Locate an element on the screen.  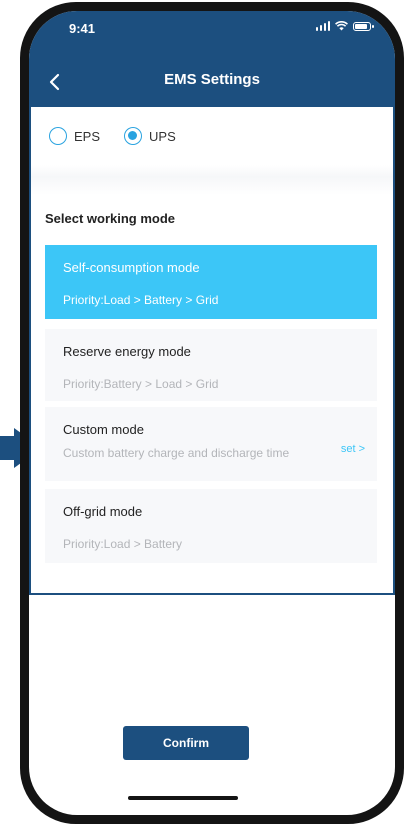
battery-icon is located at coordinates (363, 26).